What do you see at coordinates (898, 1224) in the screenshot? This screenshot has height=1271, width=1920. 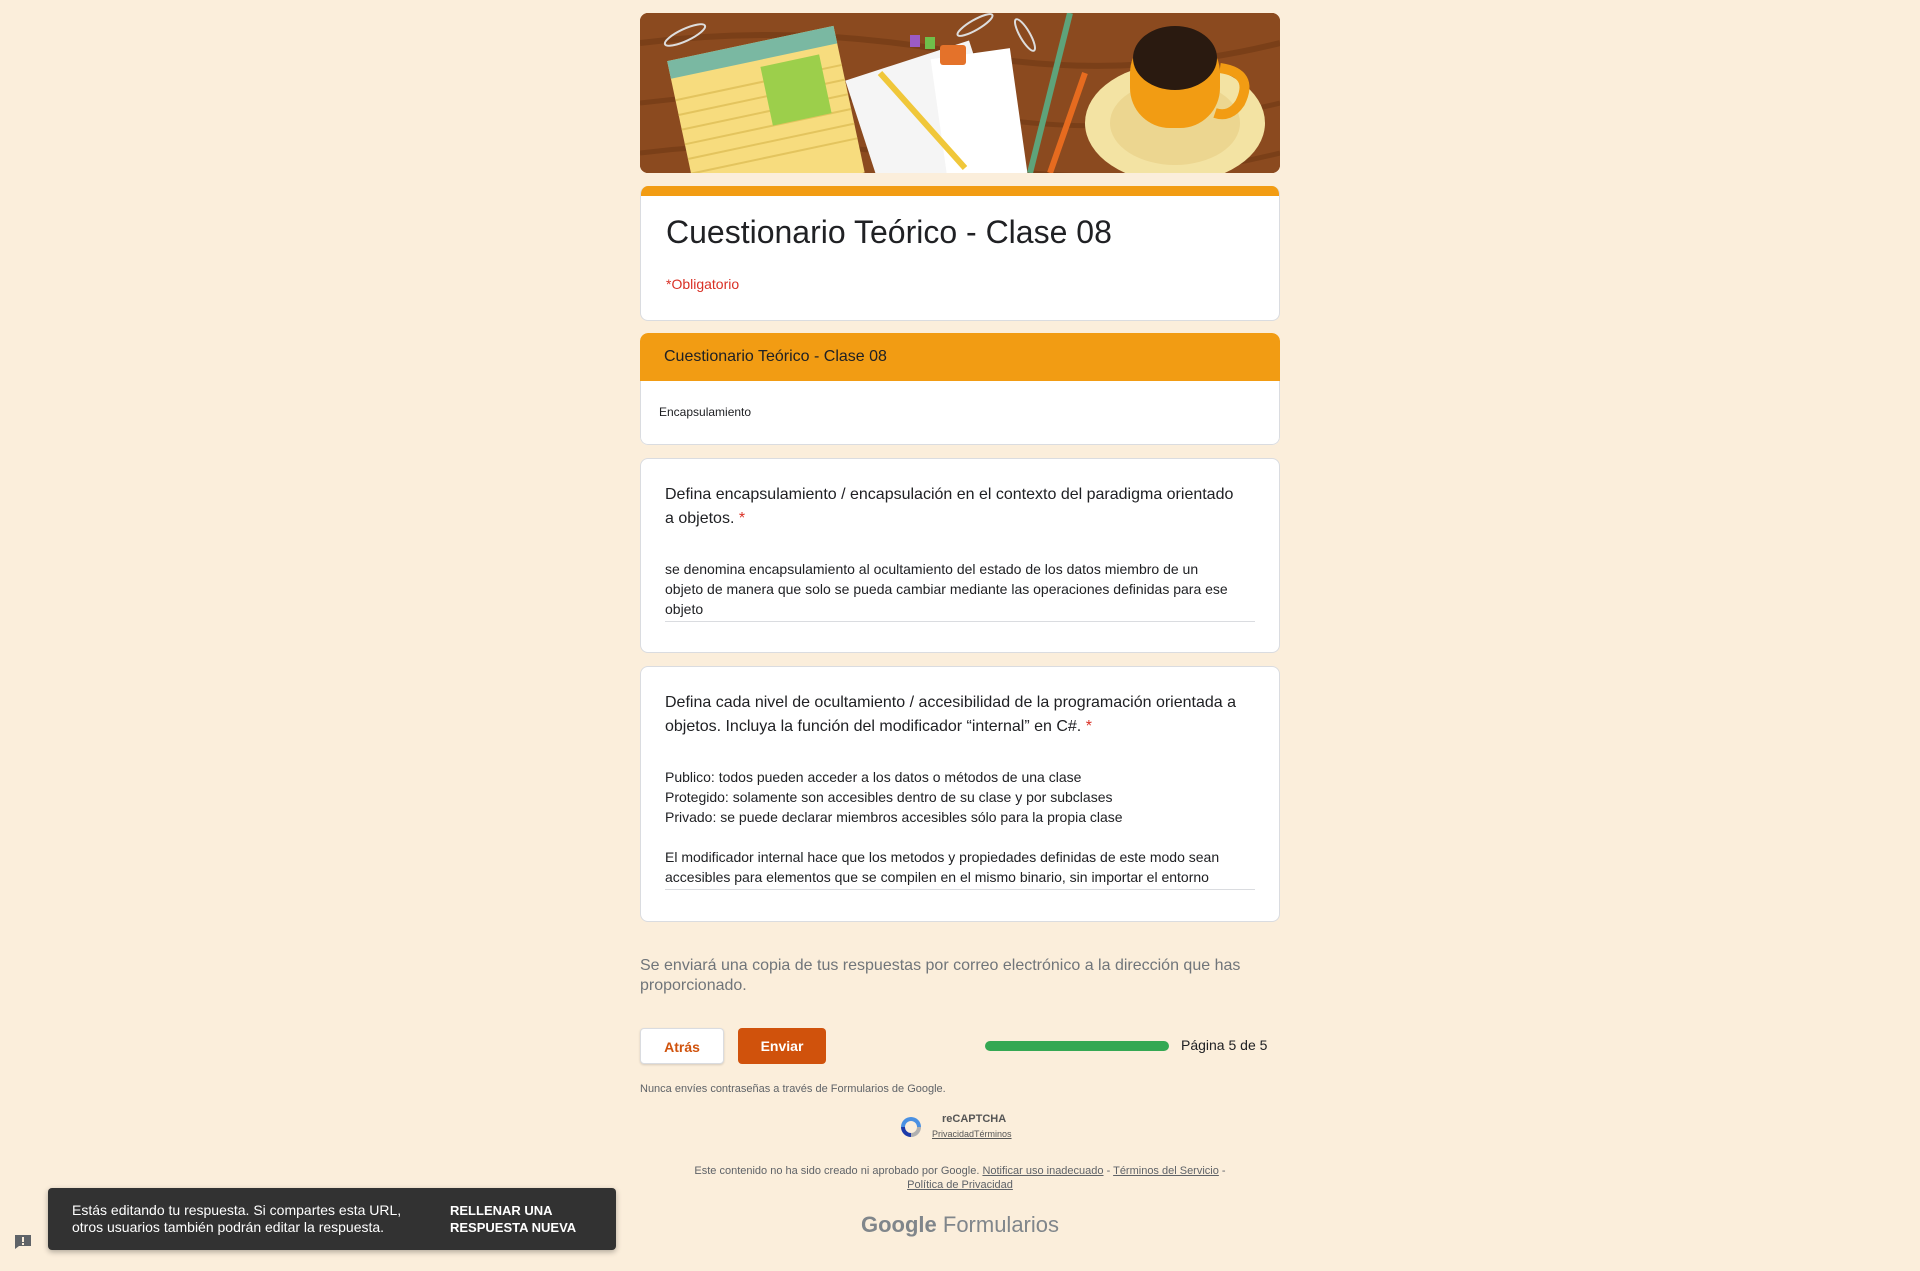 I see `brand-google: Google` at bounding box center [898, 1224].